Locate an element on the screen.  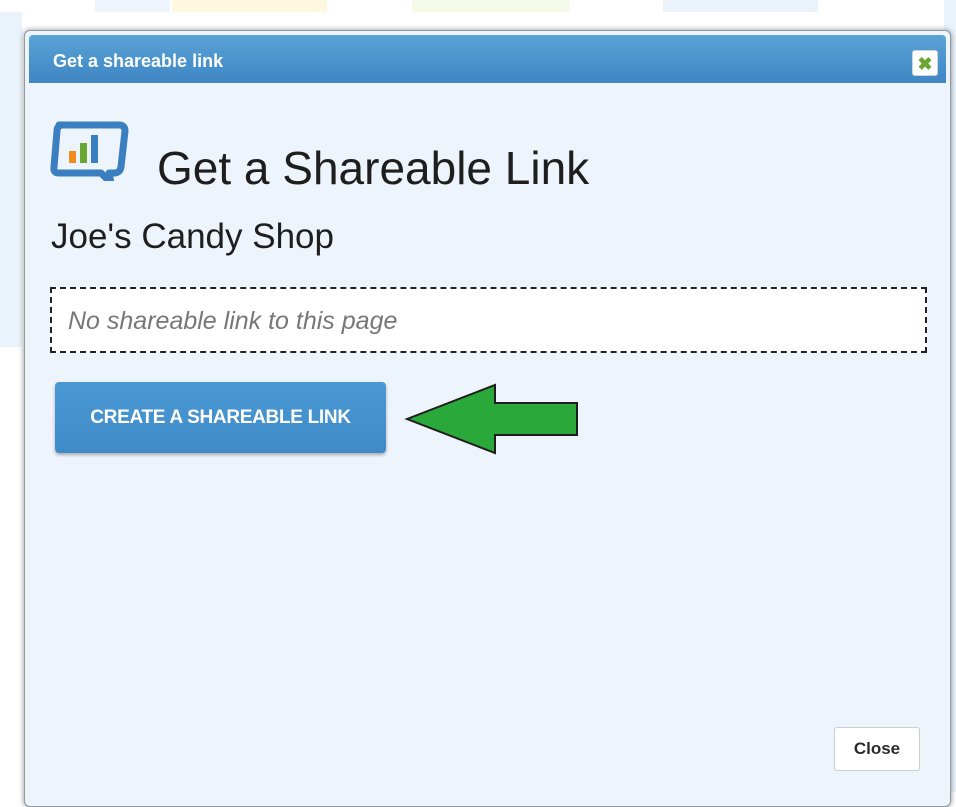
close-icon: ✖ is located at coordinates (925, 63).